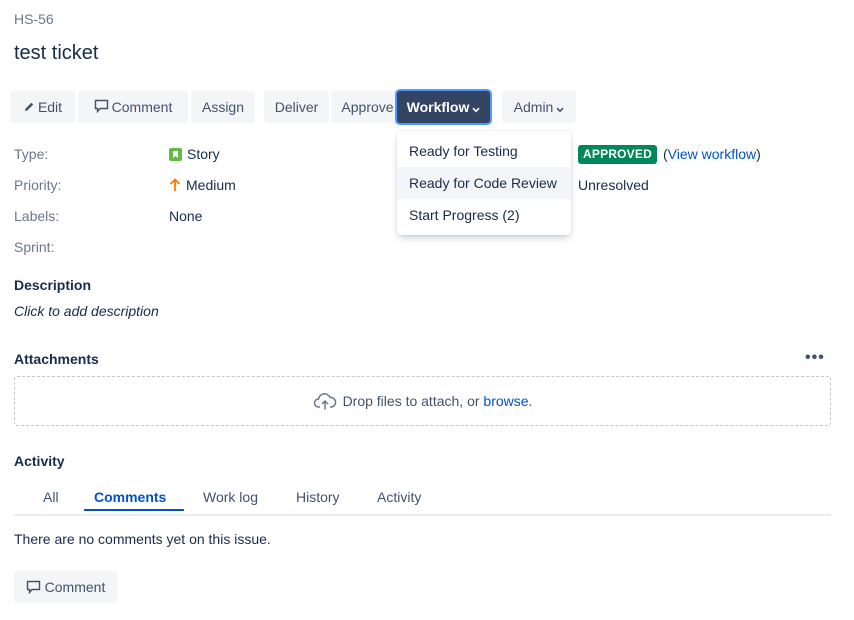 The width and height of the screenshot is (854, 620). What do you see at coordinates (325, 402) in the screenshot?
I see `cloud-upload-icon` at bounding box center [325, 402].